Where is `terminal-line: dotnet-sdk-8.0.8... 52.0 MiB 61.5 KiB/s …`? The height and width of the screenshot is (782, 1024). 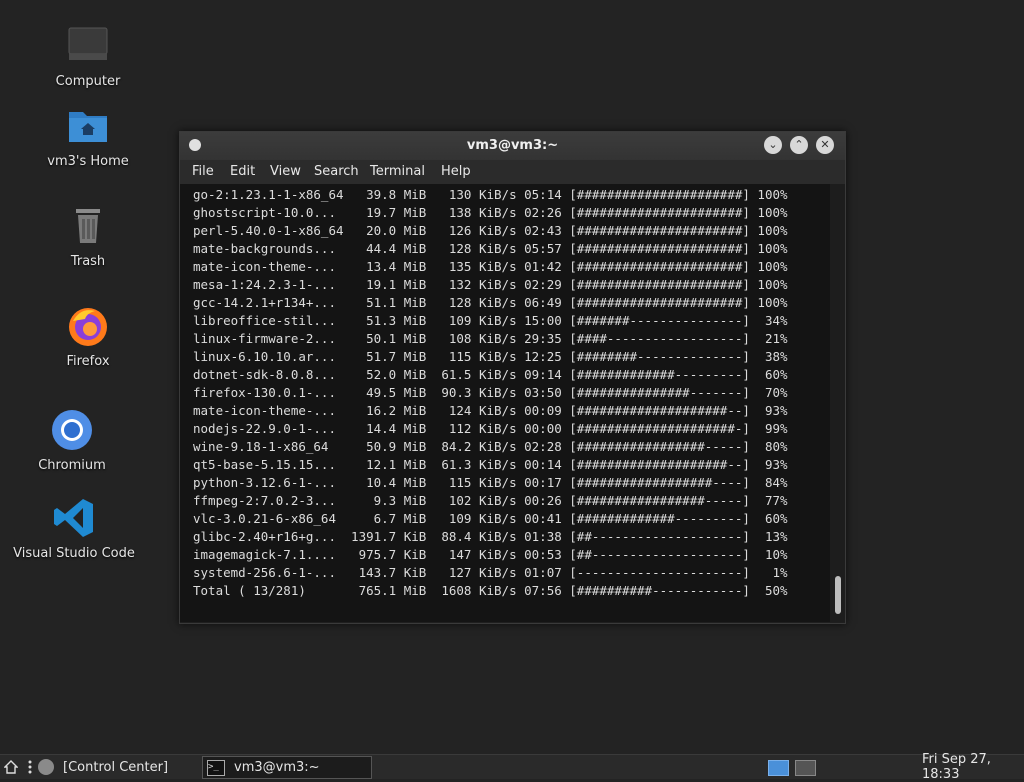
terminal-line: dotnet-sdk-8.0.8... 52.0 MiB 61.5 KiB/s … is located at coordinates (490, 374).